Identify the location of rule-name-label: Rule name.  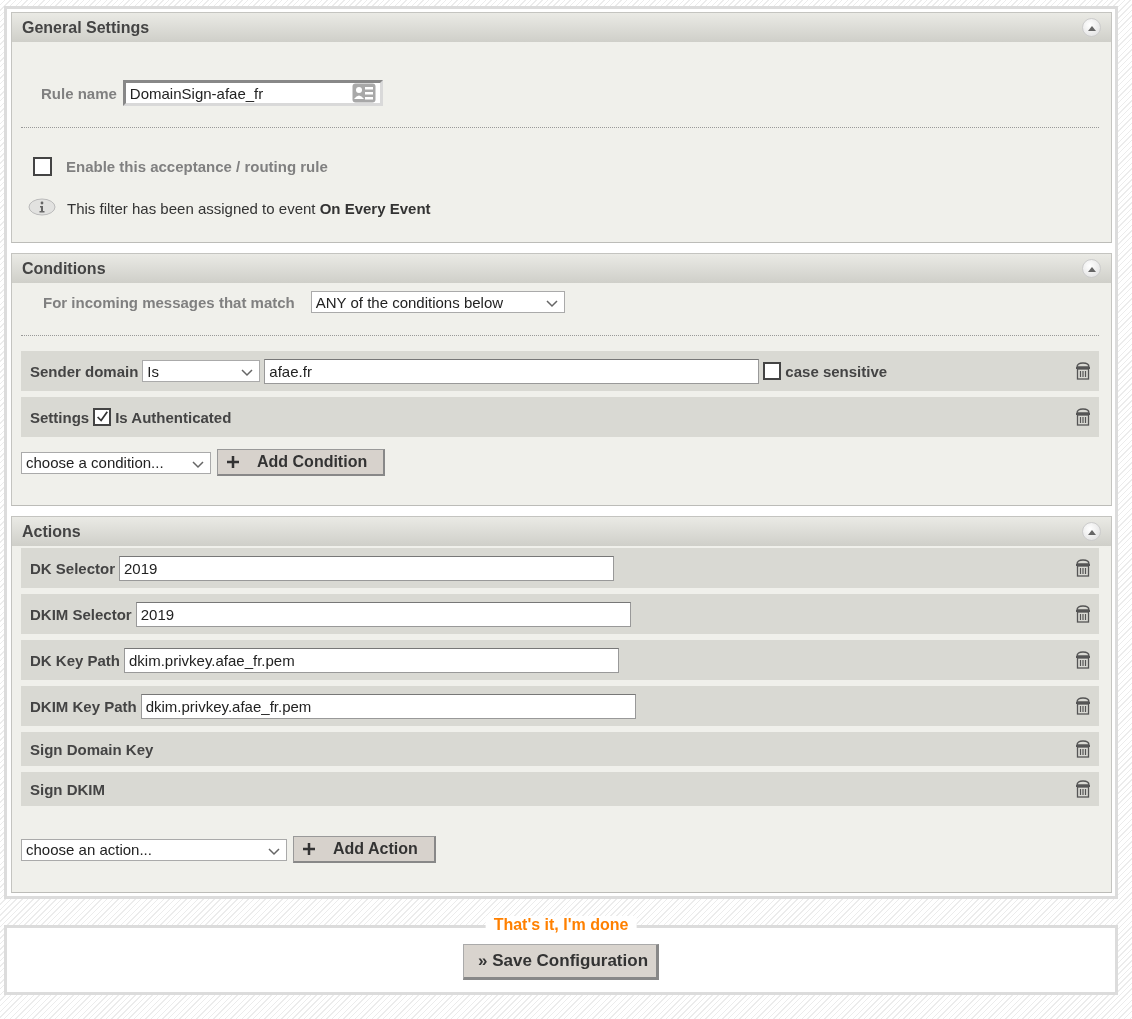
(79, 93).